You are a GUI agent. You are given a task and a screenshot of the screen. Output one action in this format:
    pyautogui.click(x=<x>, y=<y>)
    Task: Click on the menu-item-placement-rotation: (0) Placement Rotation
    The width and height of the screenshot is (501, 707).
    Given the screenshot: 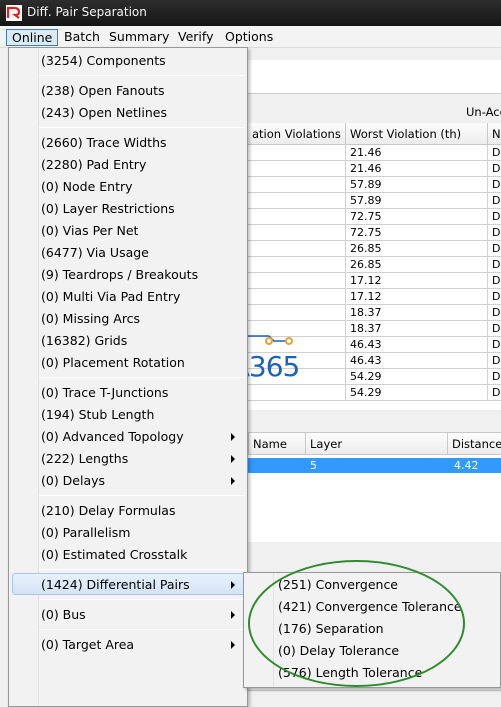 What is the action you would take?
    pyautogui.click(x=113, y=363)
    